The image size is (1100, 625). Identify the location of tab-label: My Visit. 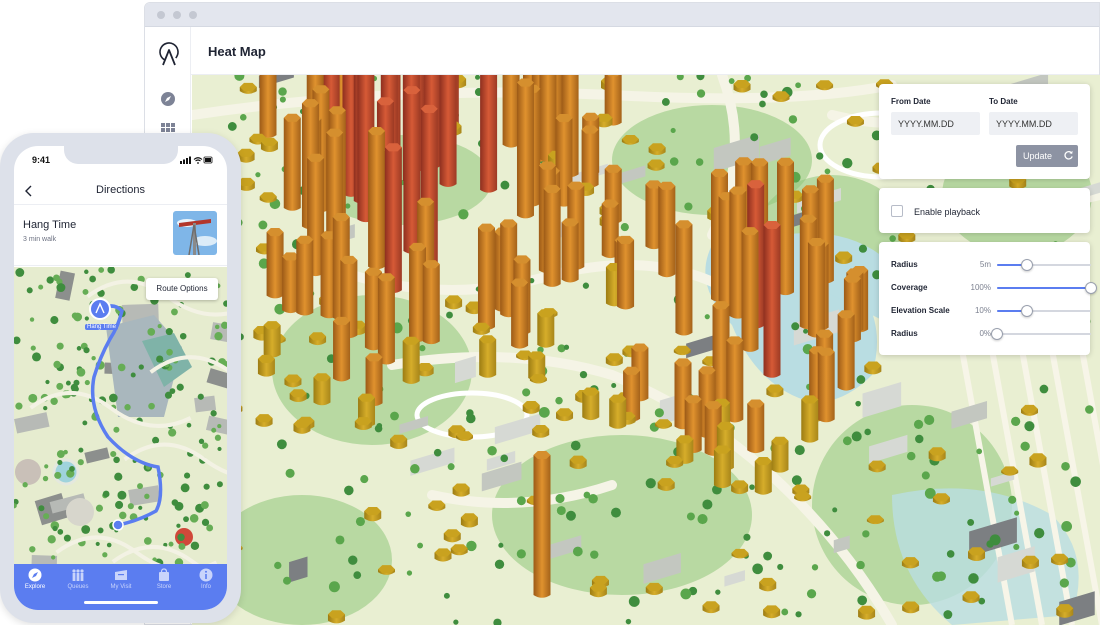
(121, 587).